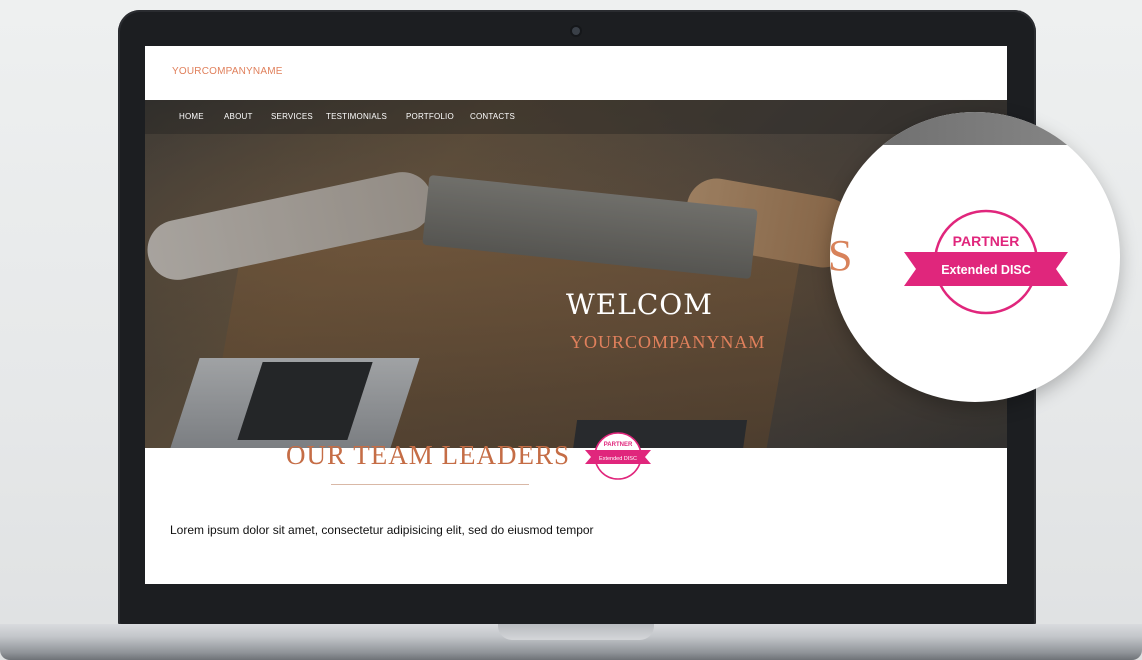 The image size is (1142, 660). Describe the element at coordinates (618, 459) in the screenshot. I see `badge-ribbon-text: Extended DISC` at that location.